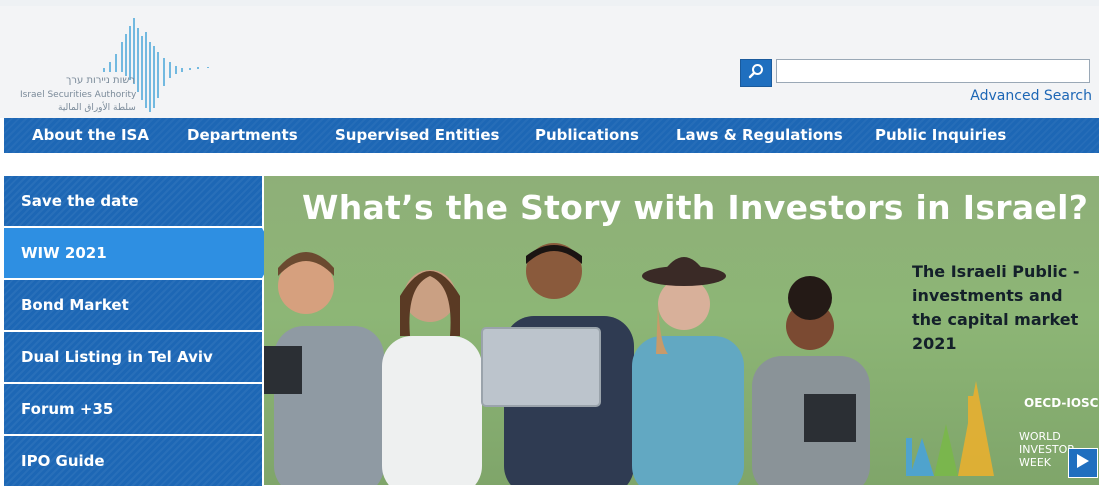 The width and height of the screenshot is (1099, 486). Describe the element at coordinates (242, 135) in the screenshot. I see `nav-item-departments: Departments` at that location.